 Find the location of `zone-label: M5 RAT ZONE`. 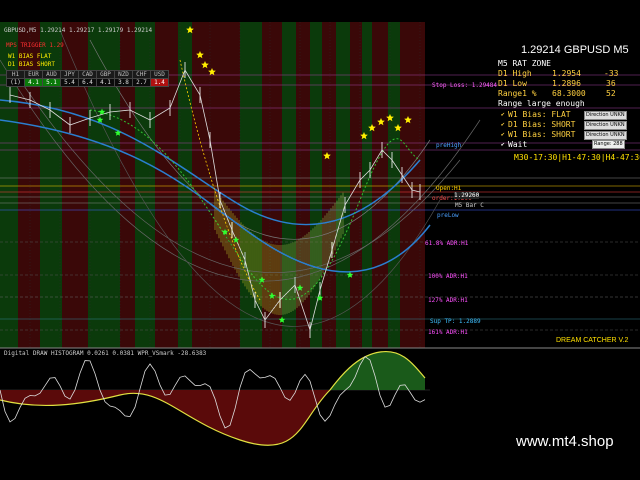

zone-label: M5 RAT ZONE is located at coordinates (524, 63).